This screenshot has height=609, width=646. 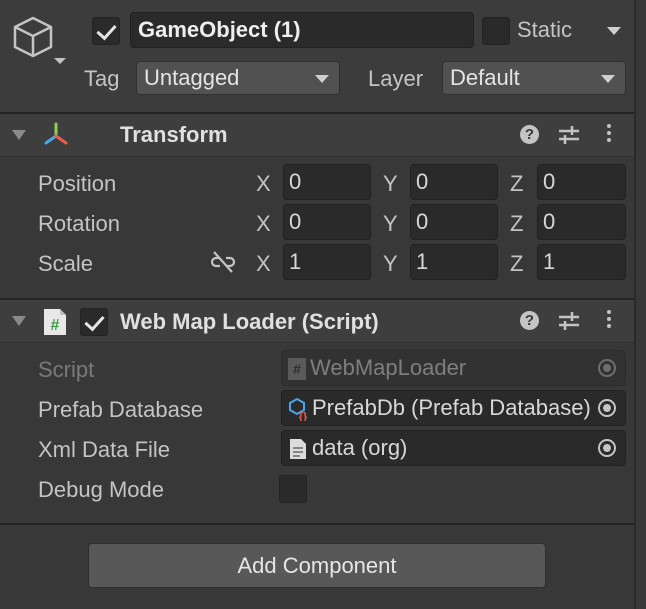 What do you see at coordinates (641, 304) in the screenshot?
I see `scrollbar-gutter` at bounding box center [641, 304].